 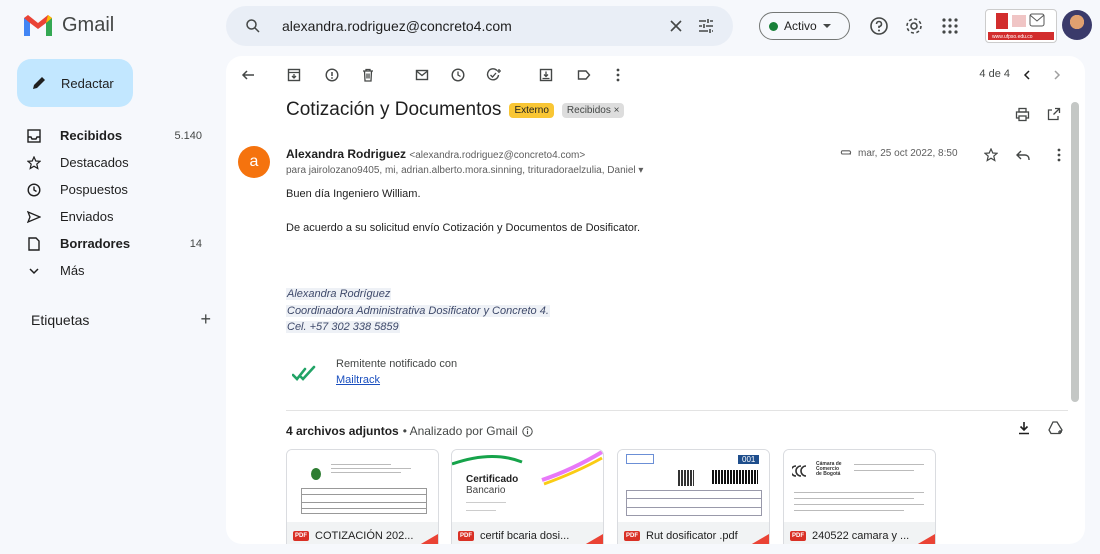 I want to click on sidebar-item-inbox: Recibidos 5.140, so click(x=108, y=135).